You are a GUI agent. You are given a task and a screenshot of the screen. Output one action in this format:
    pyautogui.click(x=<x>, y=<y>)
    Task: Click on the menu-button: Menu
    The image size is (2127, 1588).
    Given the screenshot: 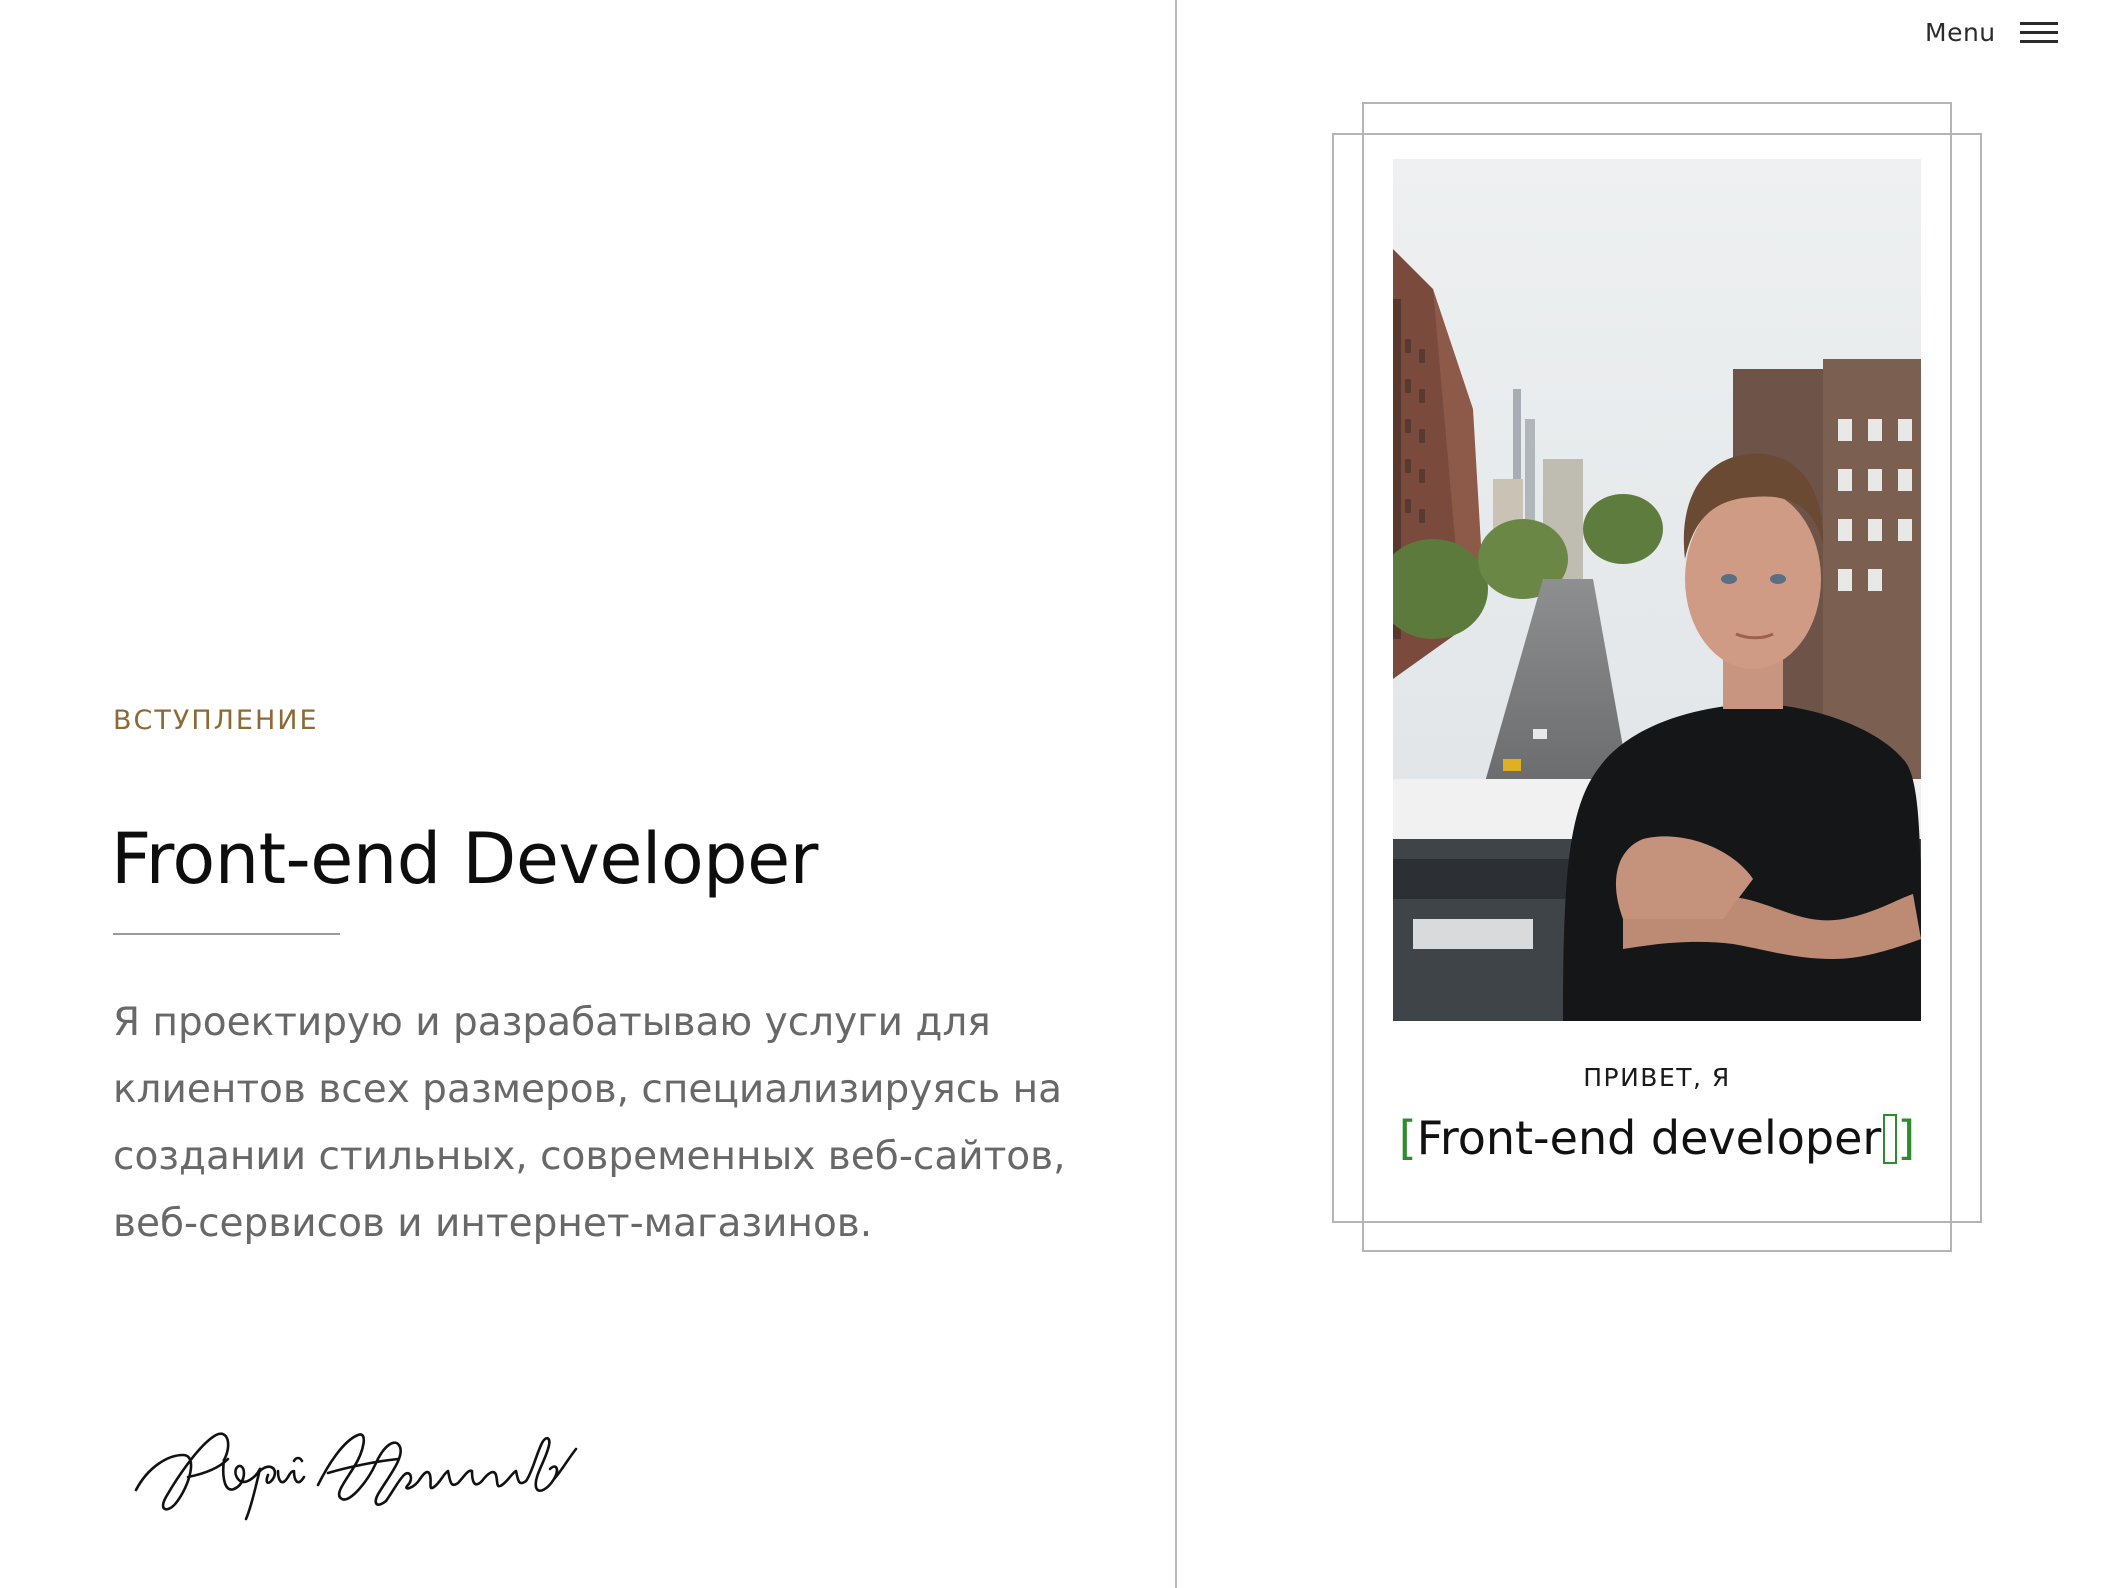 What is the action you would take?
    pyautogui.click(x=1991, y=32)
    